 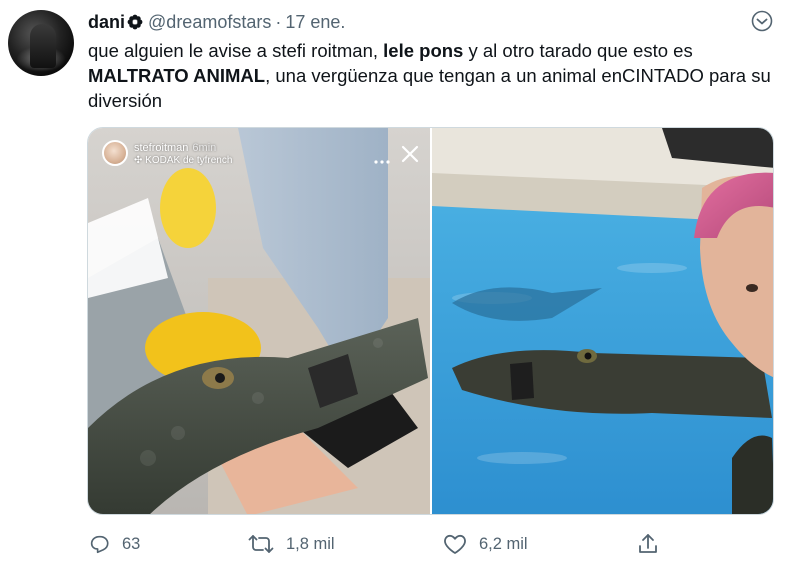 I want to click on story-username: stefroitman 6min, so click(x=175, y=148).